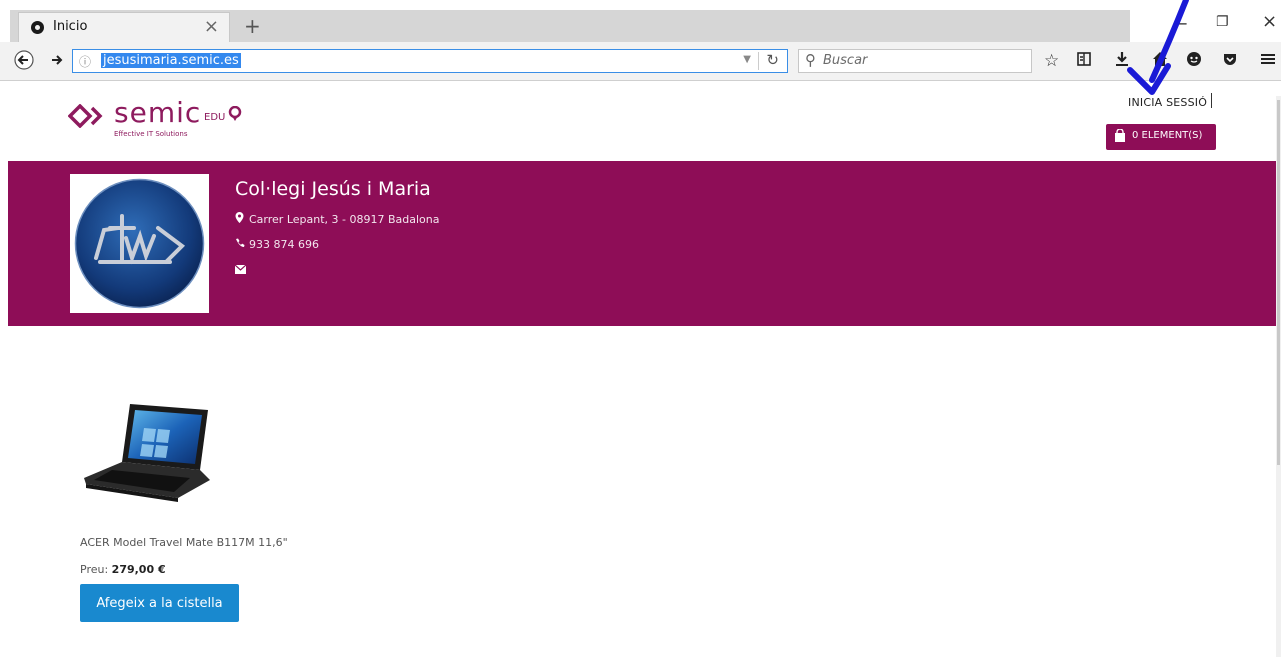  I want to click on url-separator, so click(758, 61).